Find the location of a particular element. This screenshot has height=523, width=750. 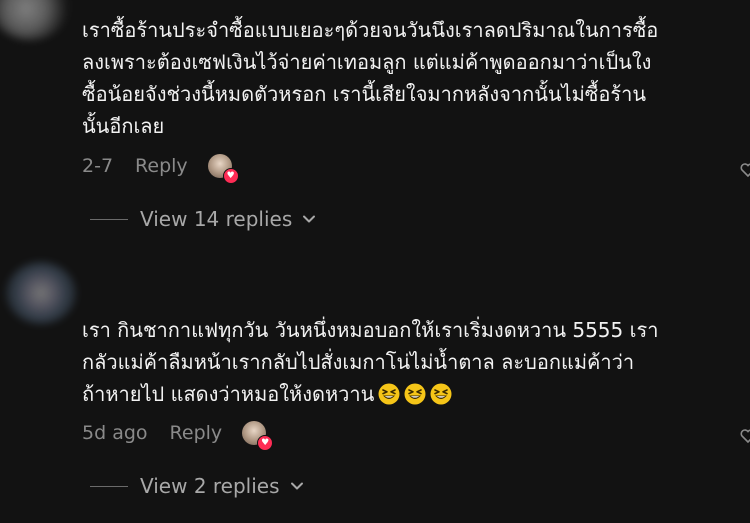

view-replies-button: View 14 replies is located at coordinates (203, 219).